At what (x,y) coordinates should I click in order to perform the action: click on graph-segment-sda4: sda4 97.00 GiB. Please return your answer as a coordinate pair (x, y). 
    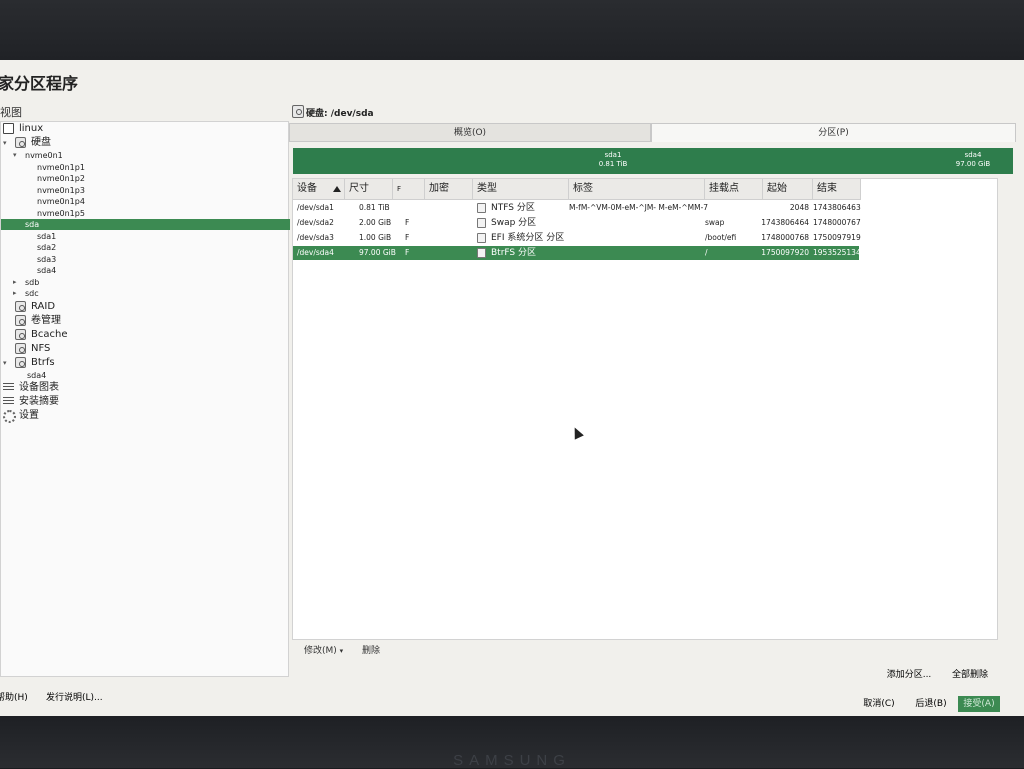
    Looking at the image, I should click on (973, 160).